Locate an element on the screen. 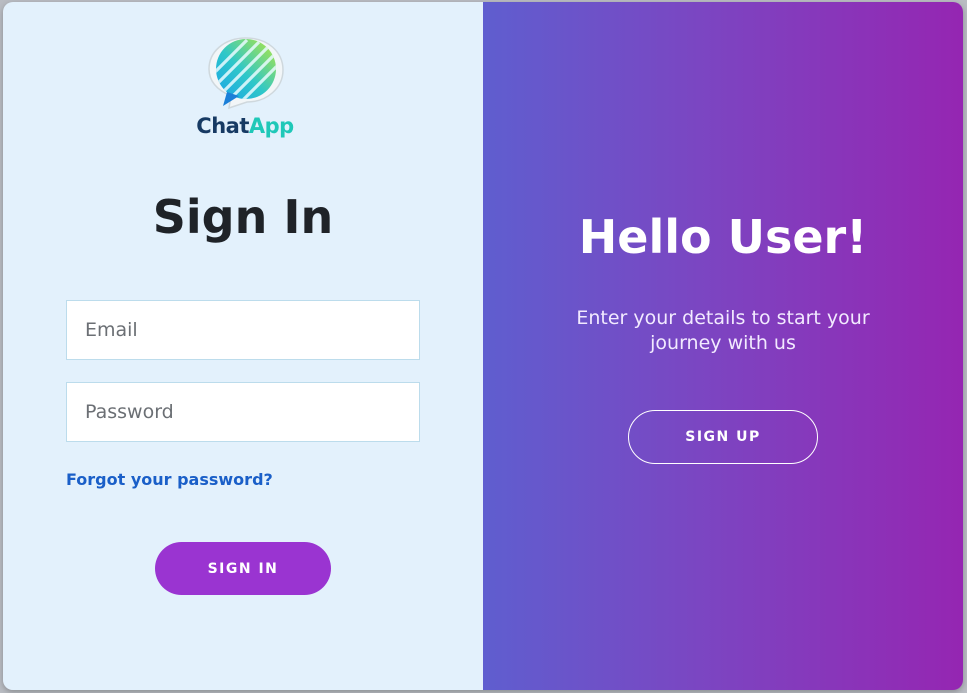  chat-bubble-logo-icon is located at coordinates (246, 73).